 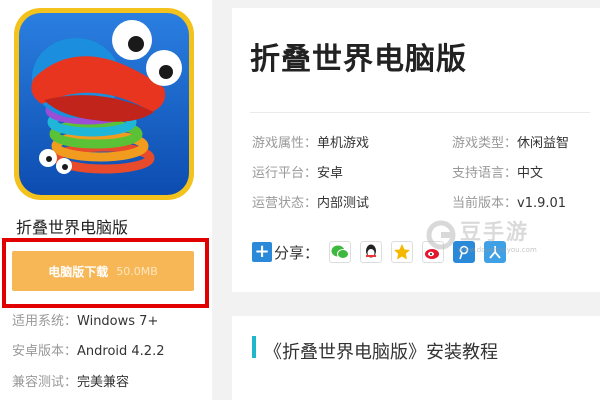 What do you see at coordinates (530, 173) in the screenshot?
I see `prop-language-value: 中文` at bounding box center [530, 173].